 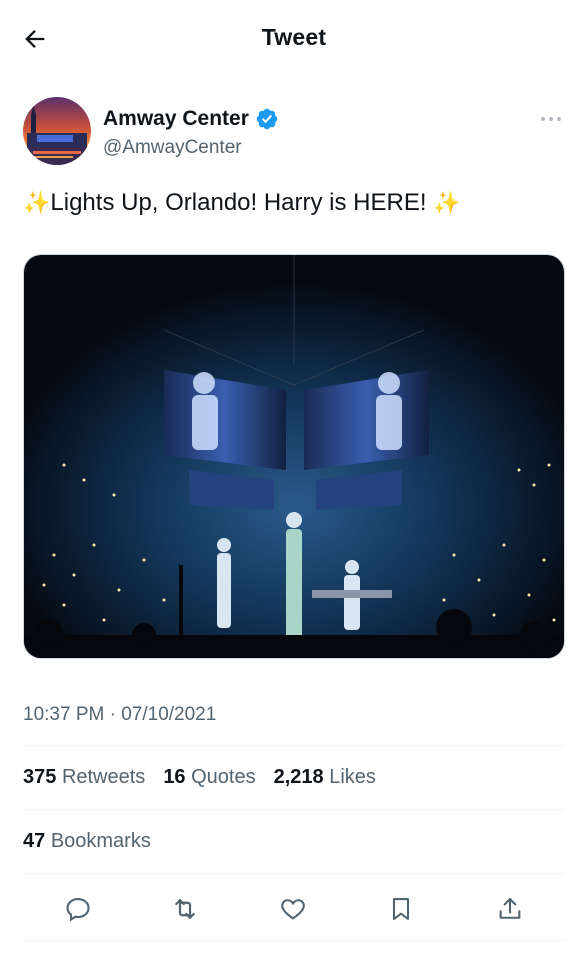 I want to click on tweet-body: Lights Up, Orlando! Harry is HERE!, so click(x=242, y=202).